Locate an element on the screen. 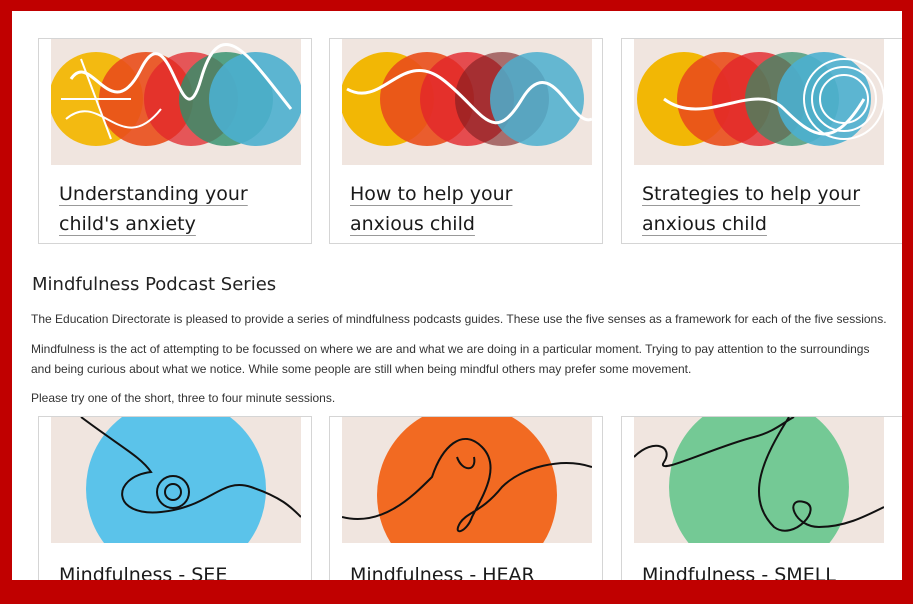 This screenshot has height=604, width=913. section-heading: Mindfulness Podcast Series is located at coordinates (154, 284).